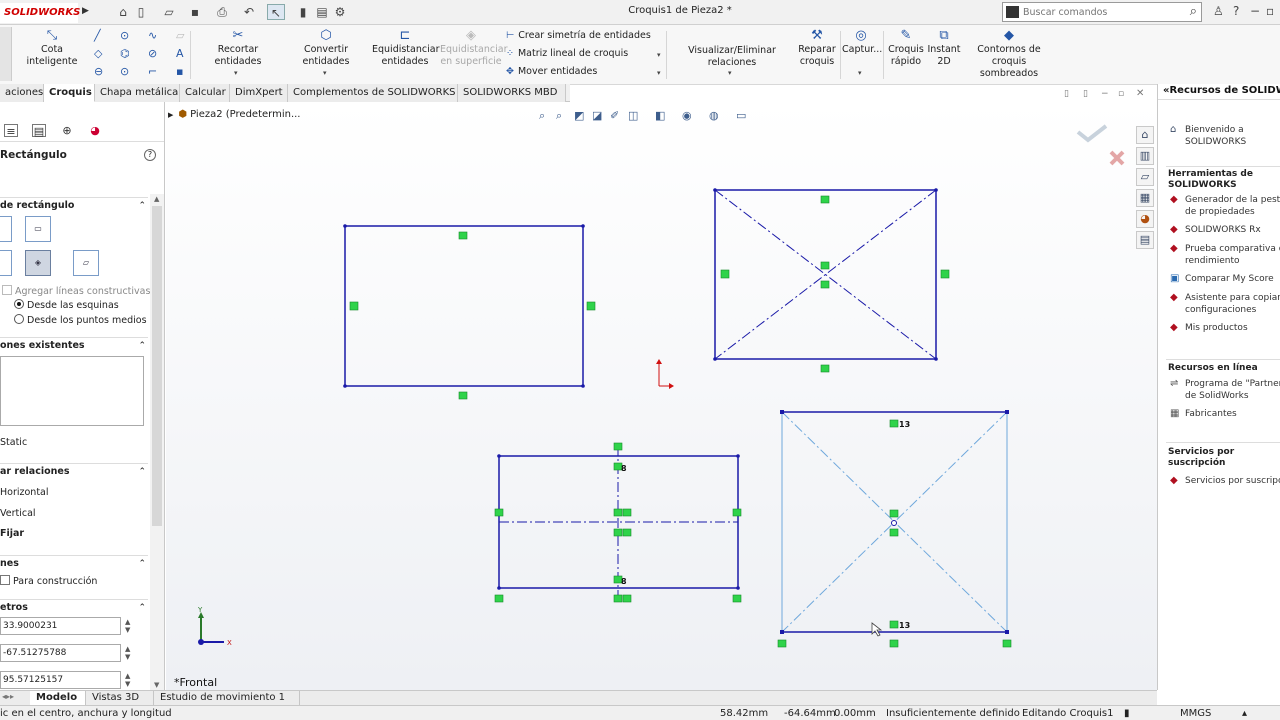  I want to click on scrollbar-thumb, so click(157, 366).